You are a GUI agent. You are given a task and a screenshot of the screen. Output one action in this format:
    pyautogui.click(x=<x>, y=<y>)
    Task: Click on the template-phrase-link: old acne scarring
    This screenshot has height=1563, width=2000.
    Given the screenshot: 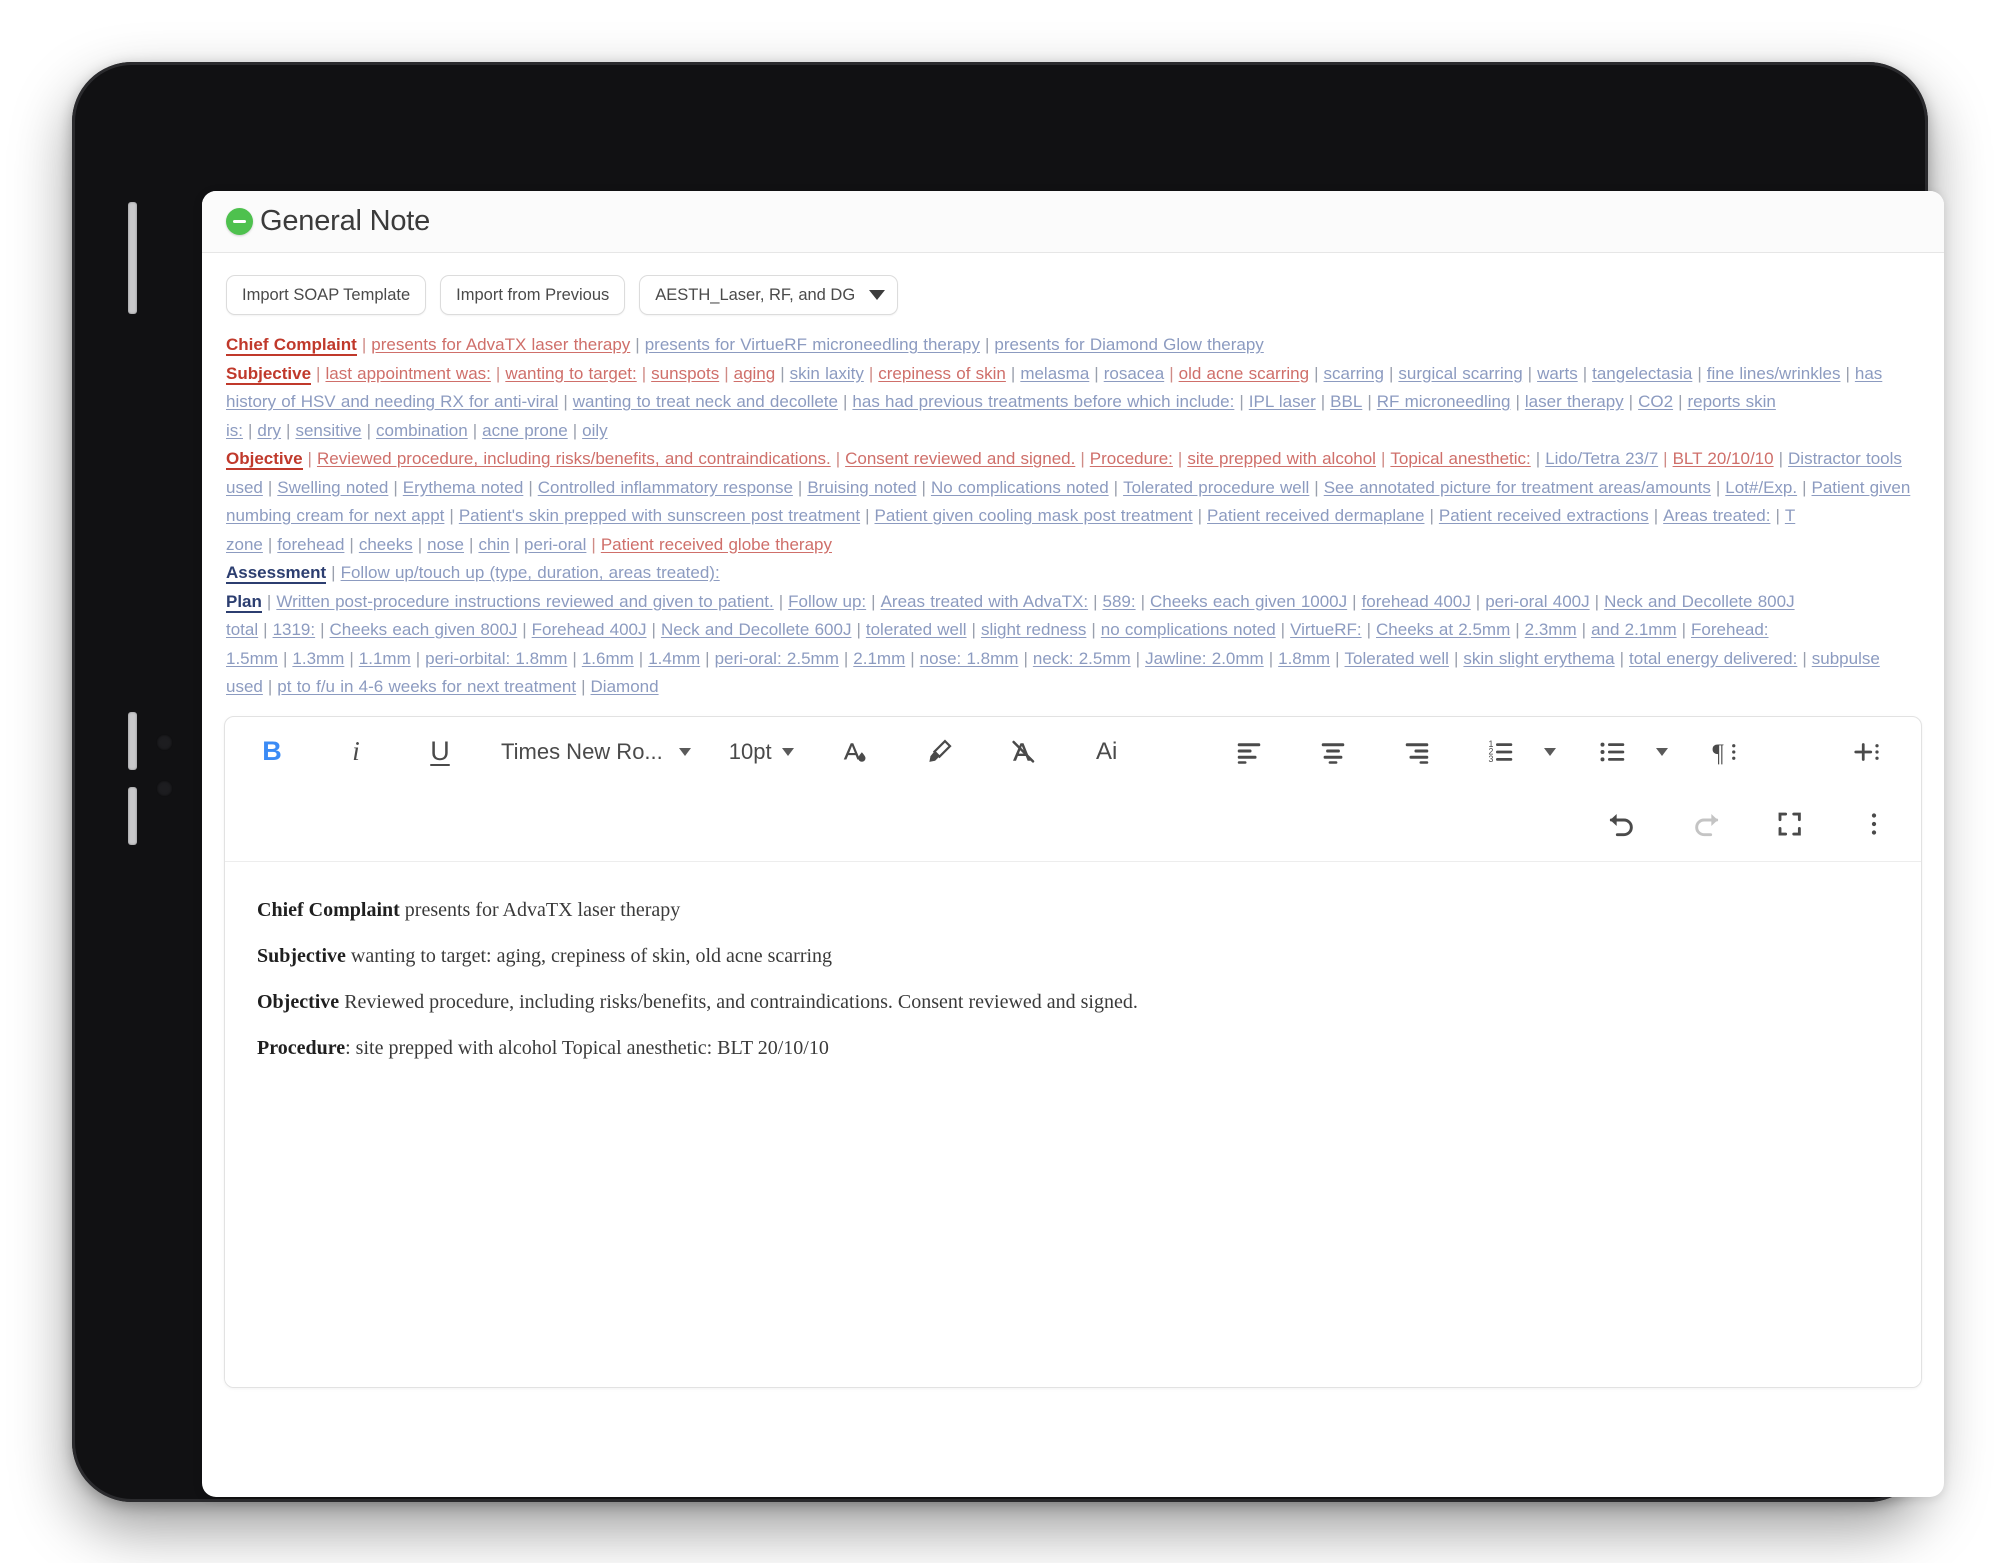 What is the action you would take?
    pyautogui.click(x=1244, y=373)
    